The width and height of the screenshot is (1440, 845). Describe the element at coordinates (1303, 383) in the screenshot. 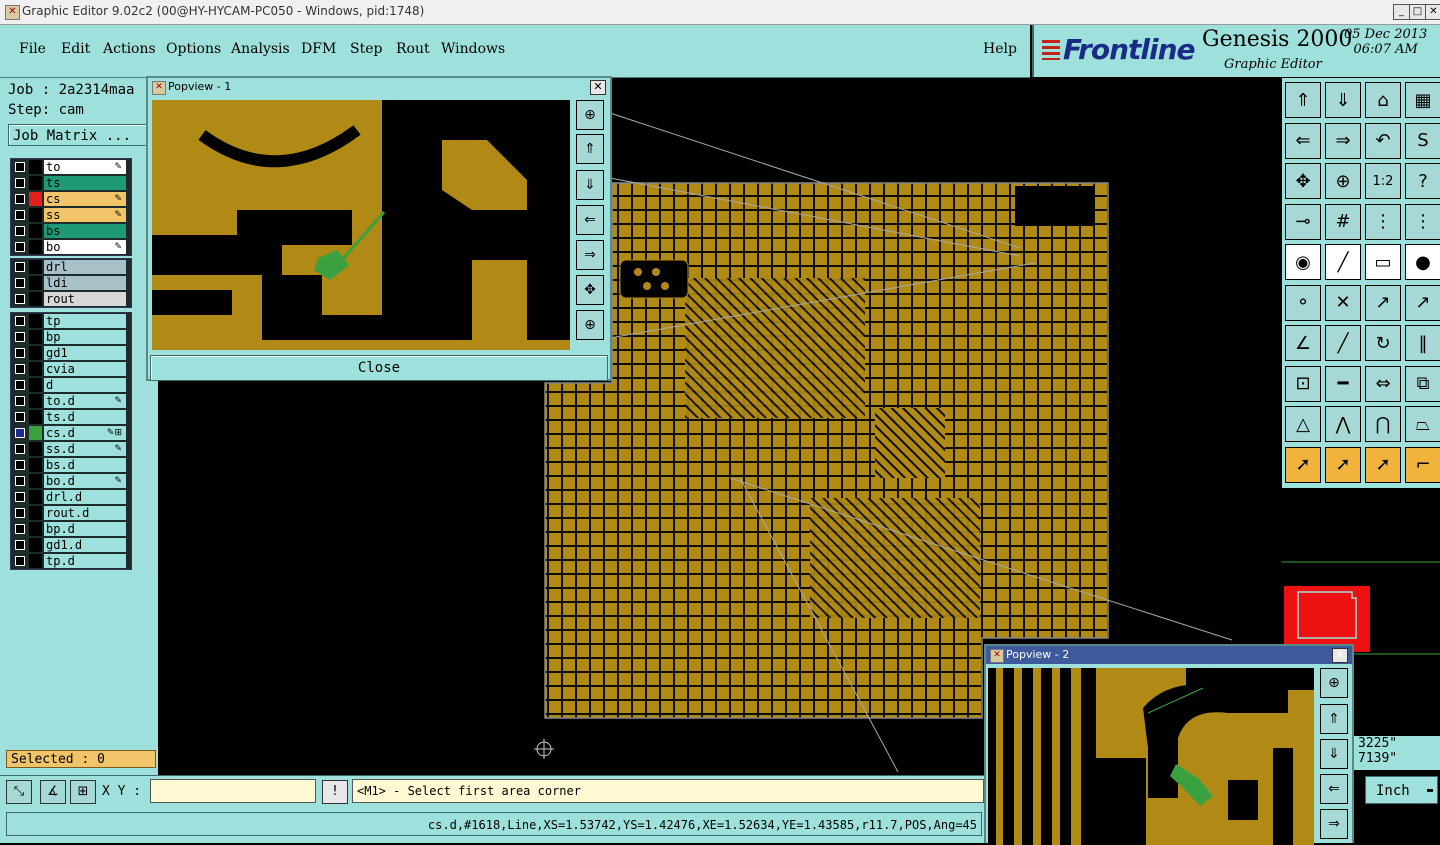

I see `pad-edit-tool-button: ⊡` at that location.